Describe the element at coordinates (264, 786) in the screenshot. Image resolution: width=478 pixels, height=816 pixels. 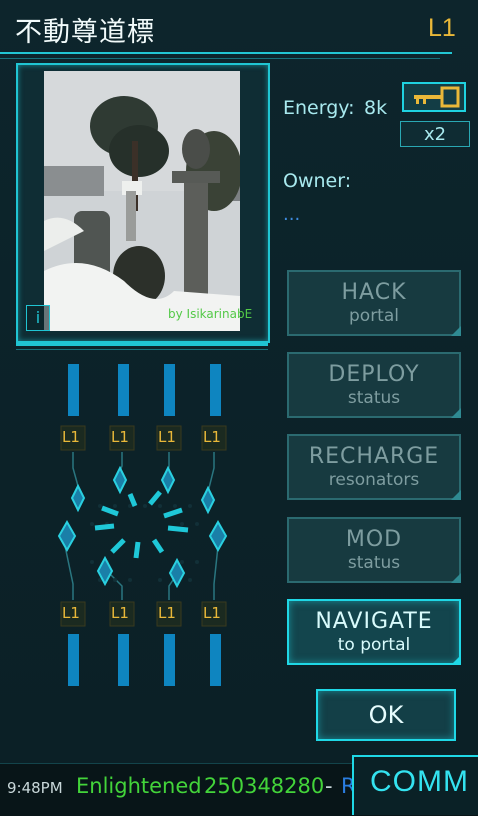
I see `faction-score: 250348280` at that location.